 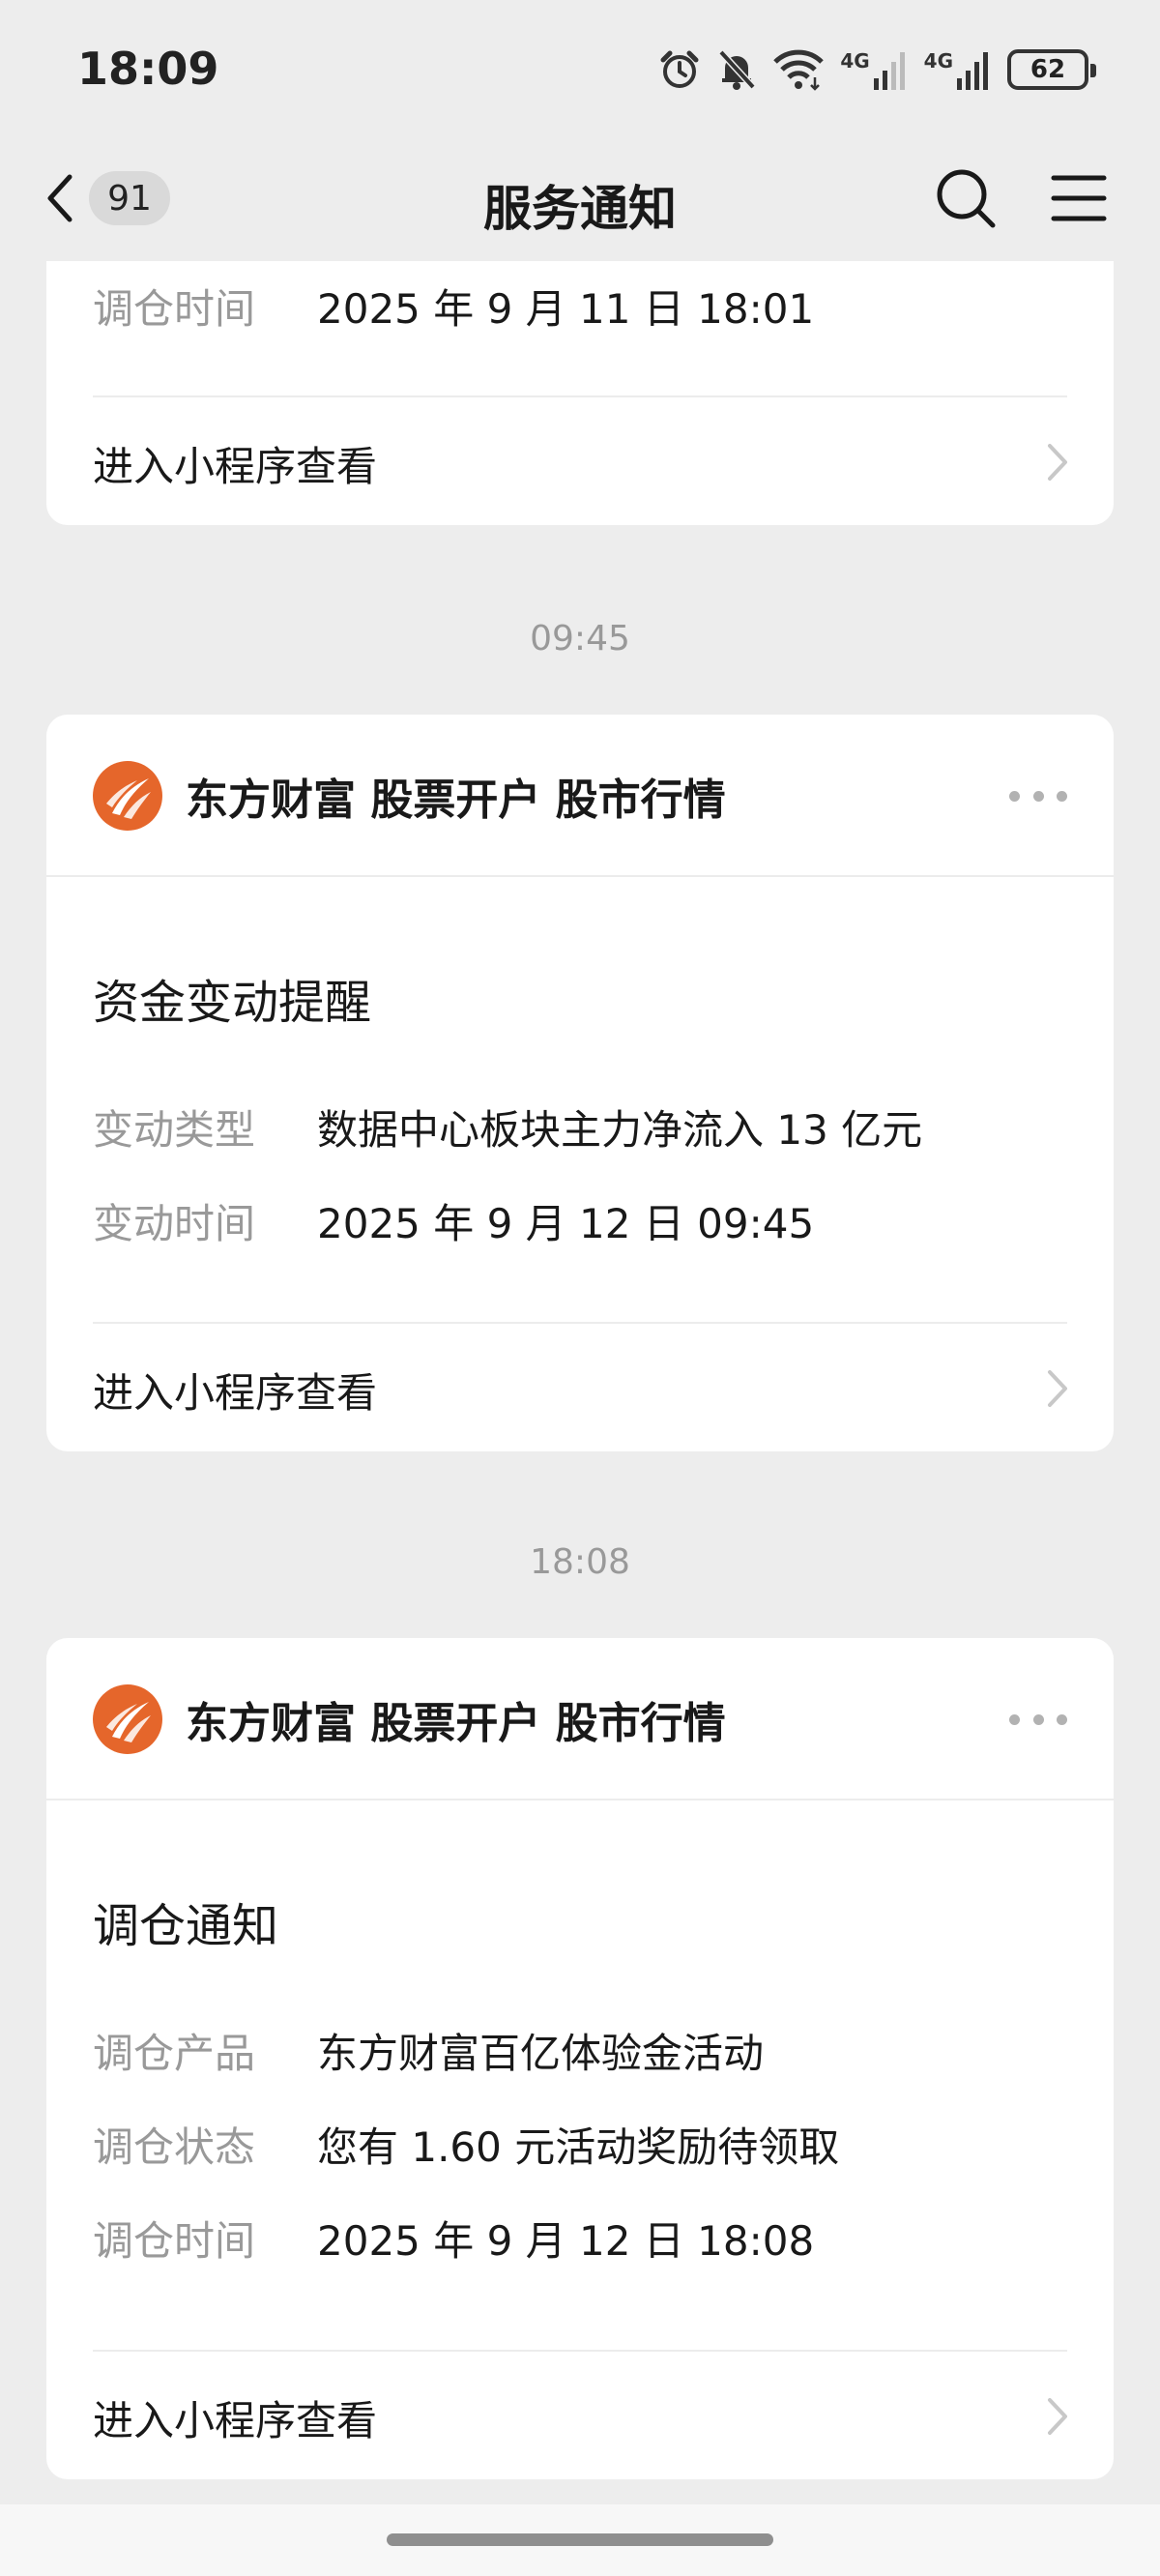 I want to click on home-indicator, so click(x=580, y=2539).